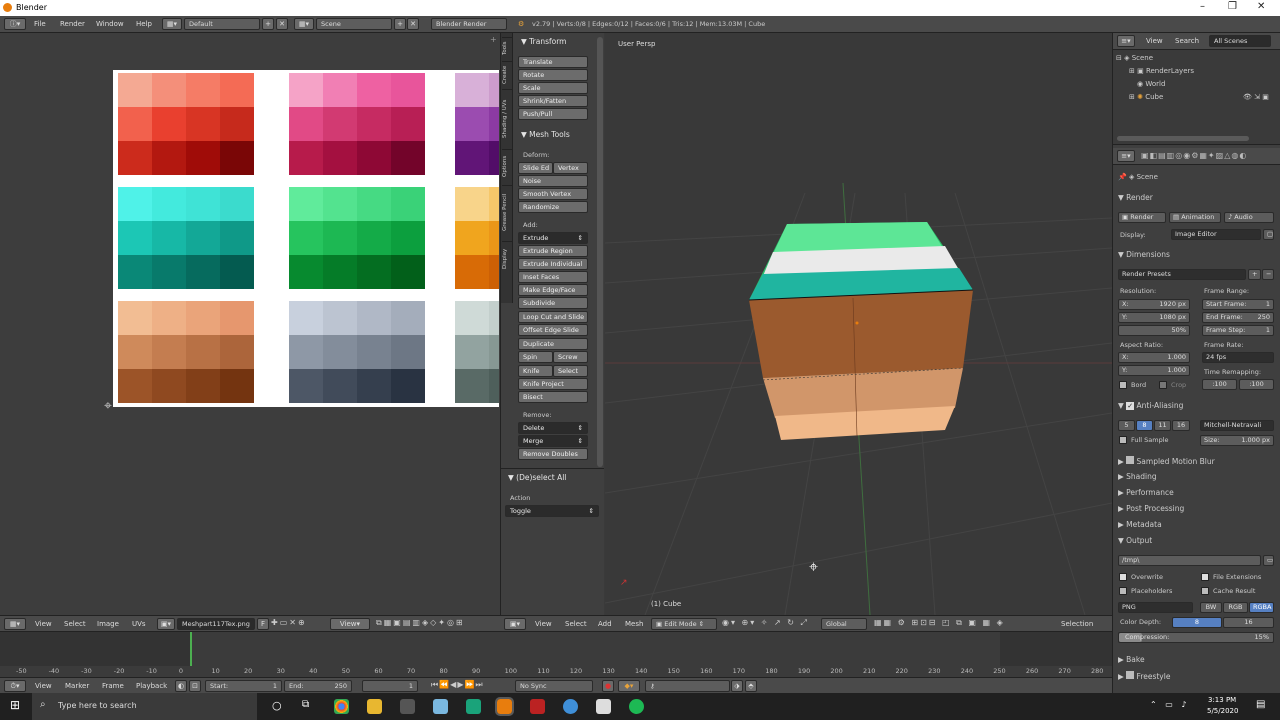 Image resolution: width=1280 pixels, height=720 pixels. What do you see at coordinates (1238, 317) in the screenshot?
I see `end-frame-field: End Frame: 250` at bounding box center [1238, 317].